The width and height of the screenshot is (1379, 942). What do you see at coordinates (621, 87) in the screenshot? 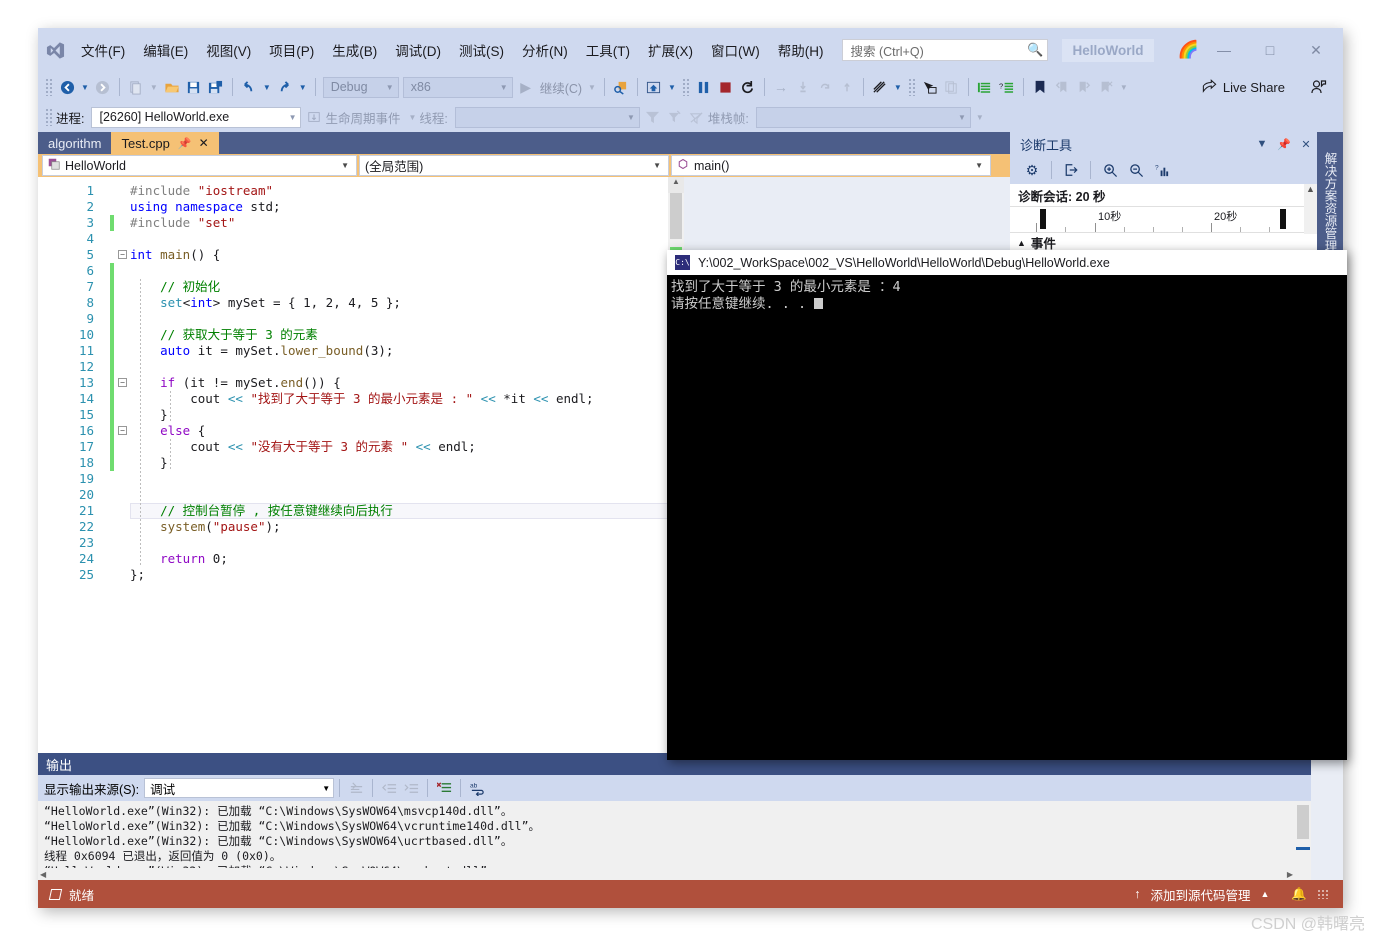
I see `attach-to-process-icon` at bounding box center [621, 87].